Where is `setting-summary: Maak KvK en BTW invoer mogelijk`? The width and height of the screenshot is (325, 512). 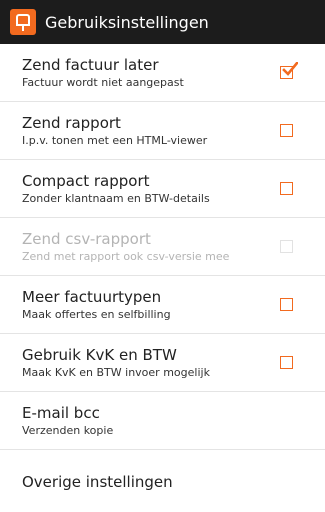
setting-summary: Maak KvK en BTW invoer mogelijk is located at coordinates (116, 372).